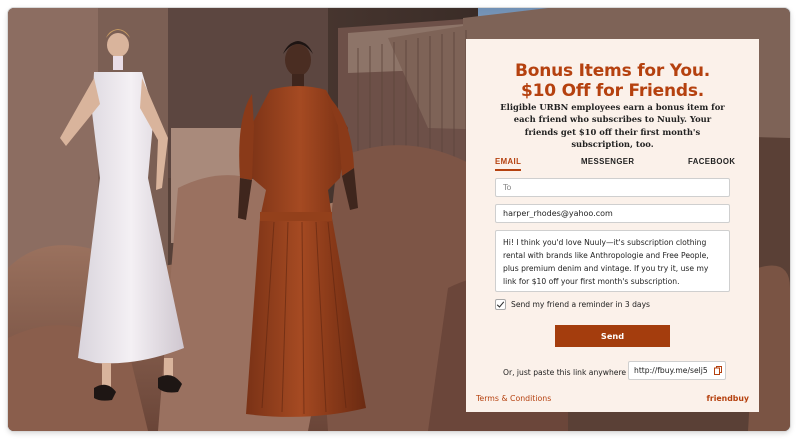 This screenshot has height=441, width=800. I want to click on friendbuy-link: friendbuy, so click(727, 398).